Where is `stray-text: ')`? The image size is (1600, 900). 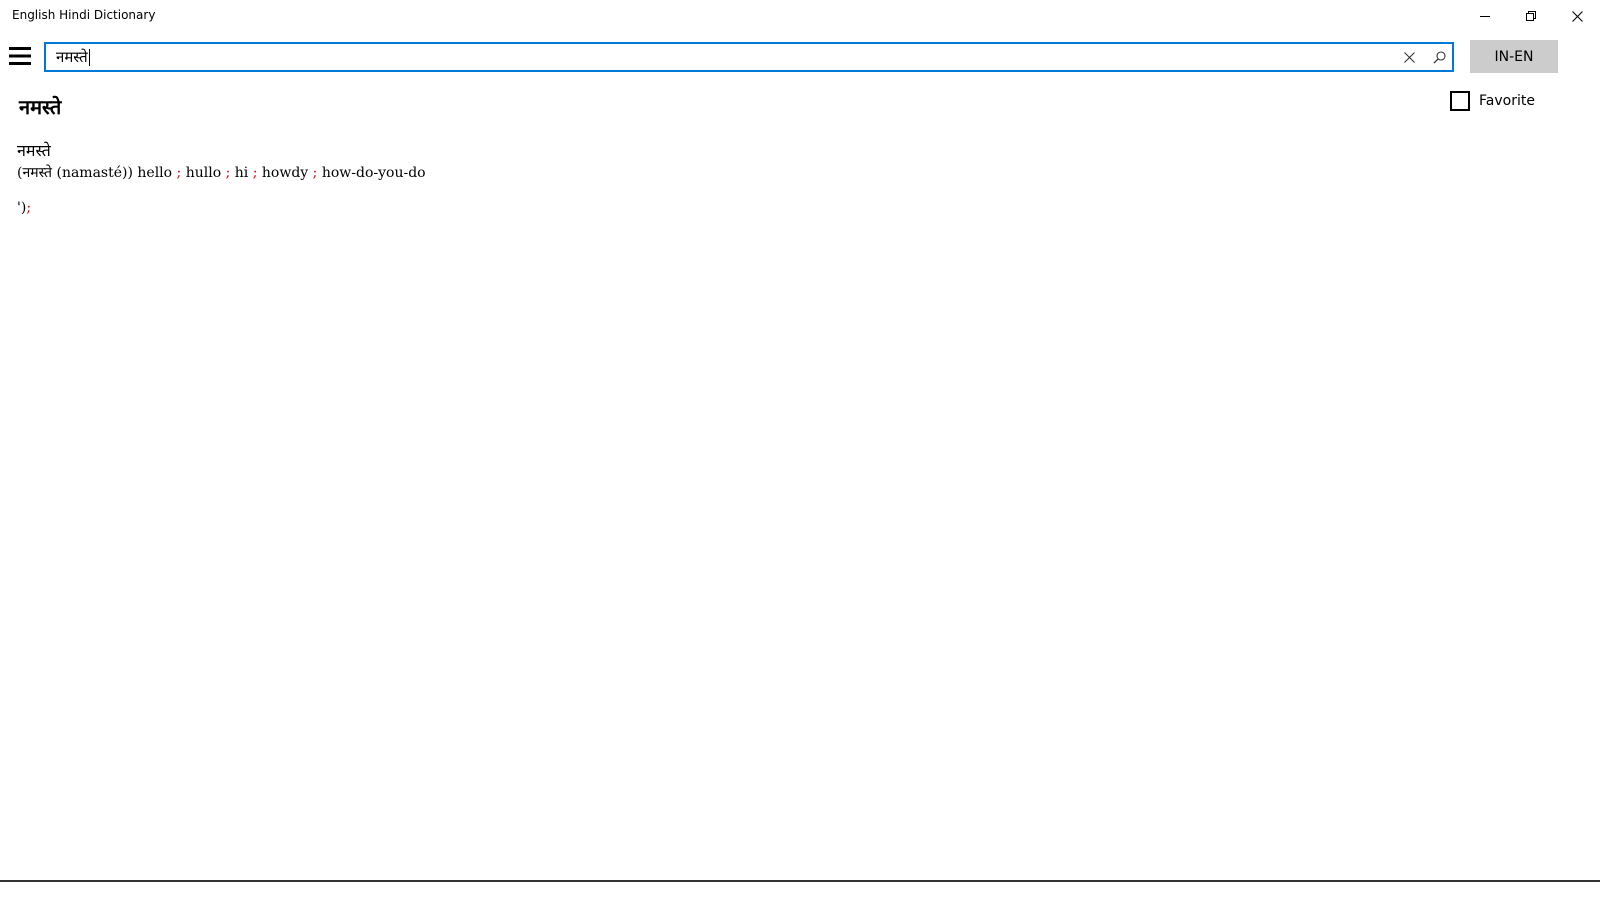
stray-text: ') is located at coordinates (22, 208).